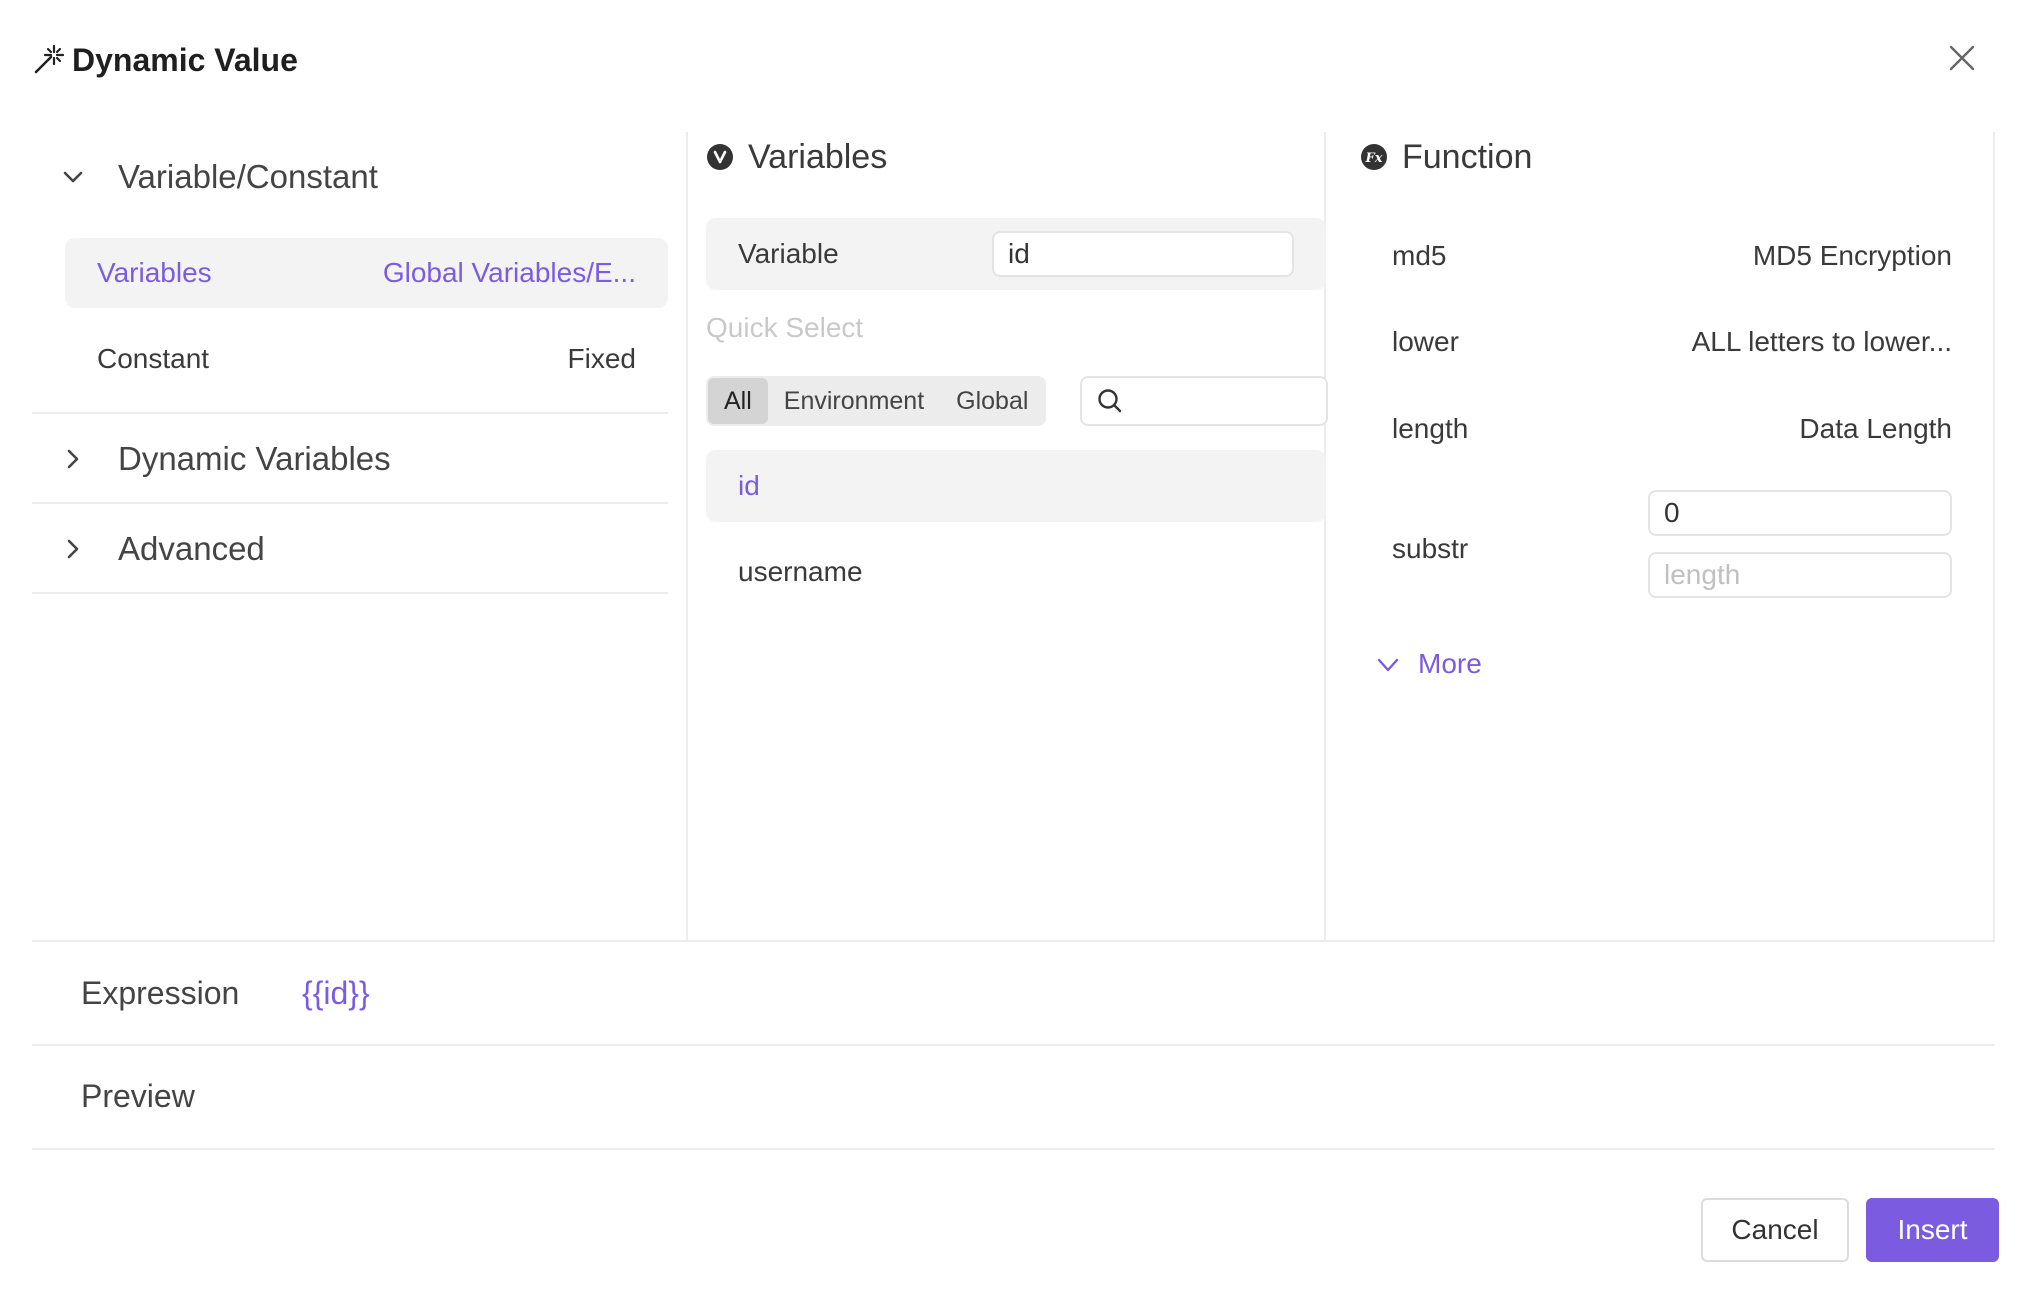  Describe the element at coordinates (788, 253) in the screenshot. I see `variable-label: Variable` at that location.